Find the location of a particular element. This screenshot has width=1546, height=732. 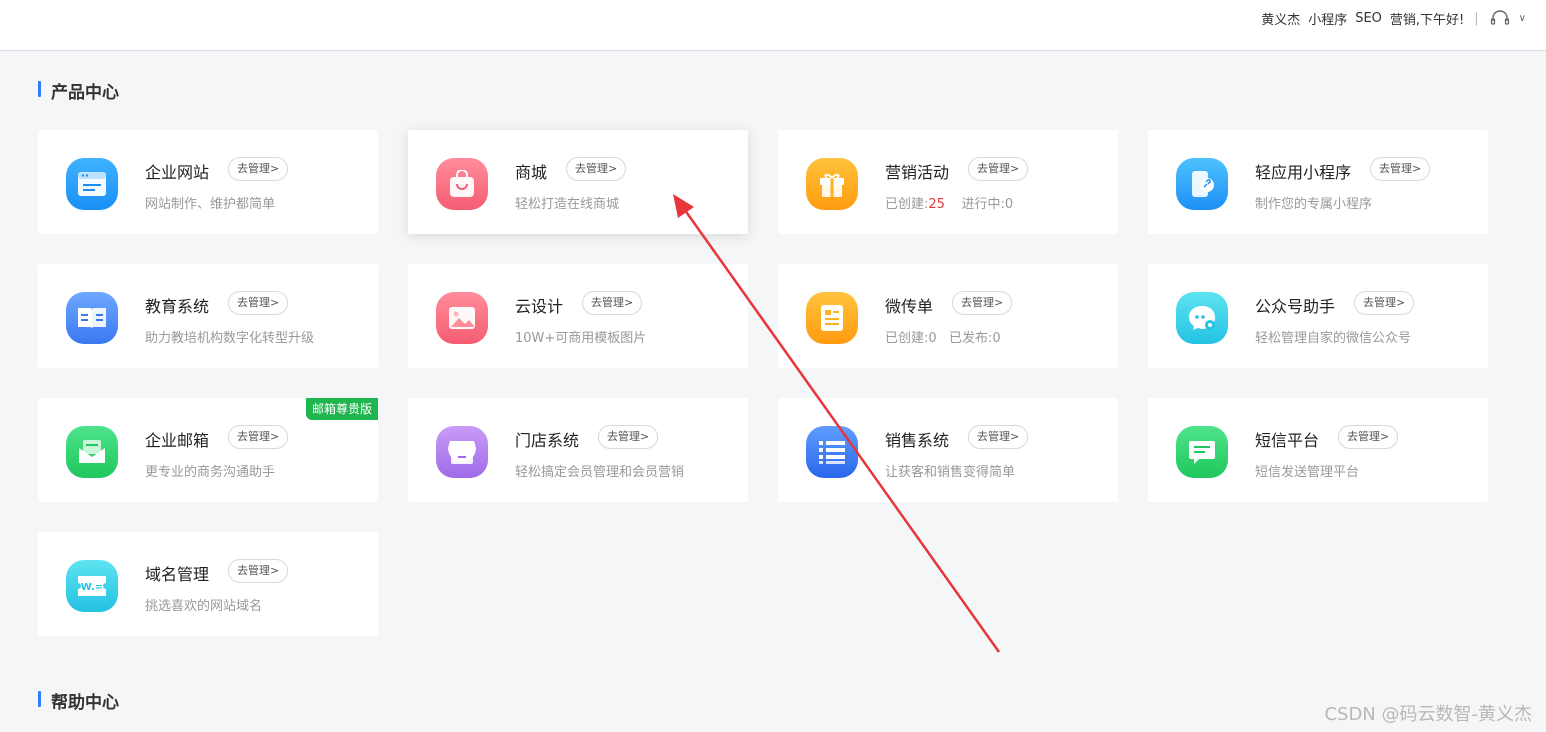

card-desc: 已创建:25 进行中:0 is located at coordinates (949, 202).